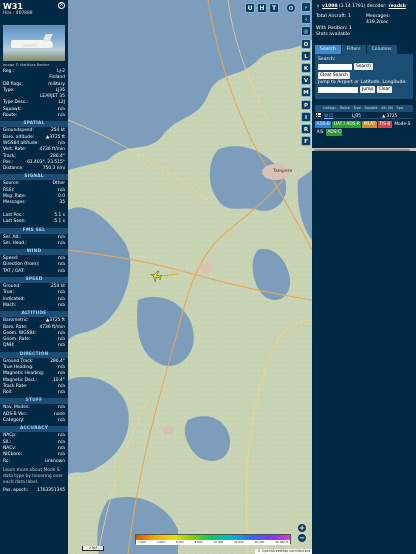 Image resolution: width=416 pixels, height=554 pixels. What do you see at coordinates (334, 132) in the screenshot?
I see `source-badge: ADS-C` at bounding box center [334, 132].